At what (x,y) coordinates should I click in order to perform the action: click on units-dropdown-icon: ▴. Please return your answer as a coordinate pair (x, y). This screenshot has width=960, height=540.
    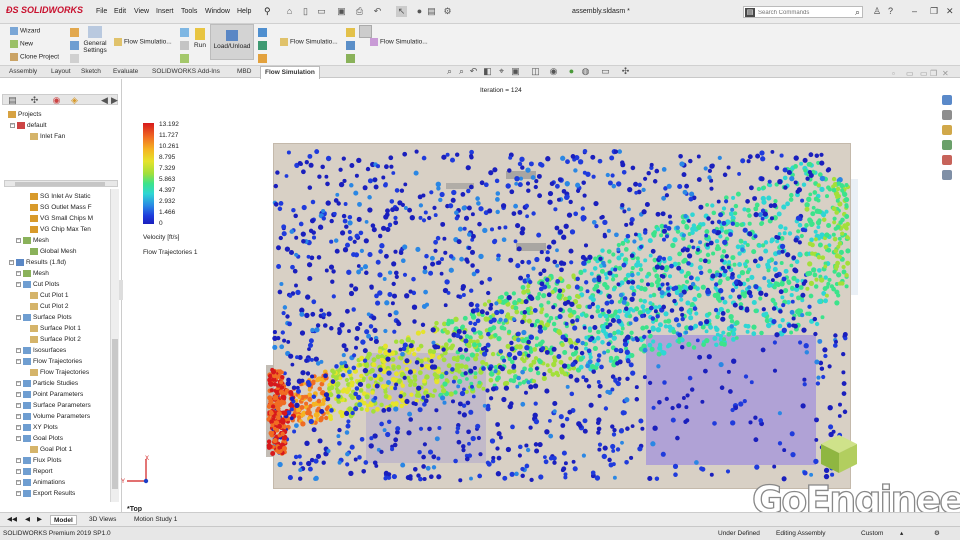
    Looking at the image, I should click on (901, 534).